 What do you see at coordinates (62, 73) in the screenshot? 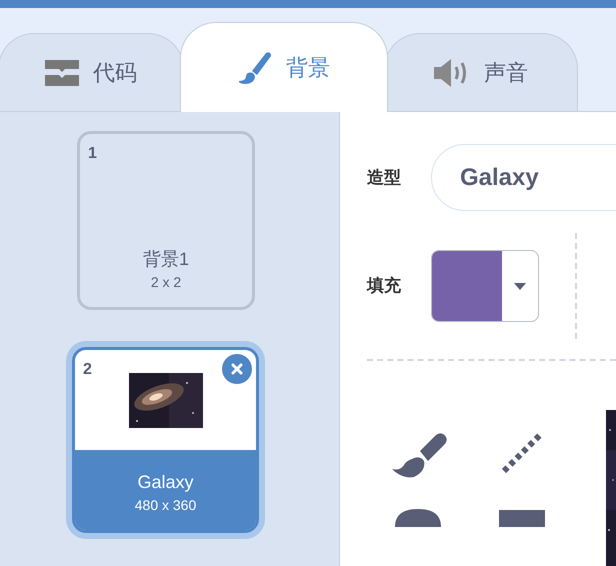
I see `code-blocks-icon` at bounding box center [62, 73].